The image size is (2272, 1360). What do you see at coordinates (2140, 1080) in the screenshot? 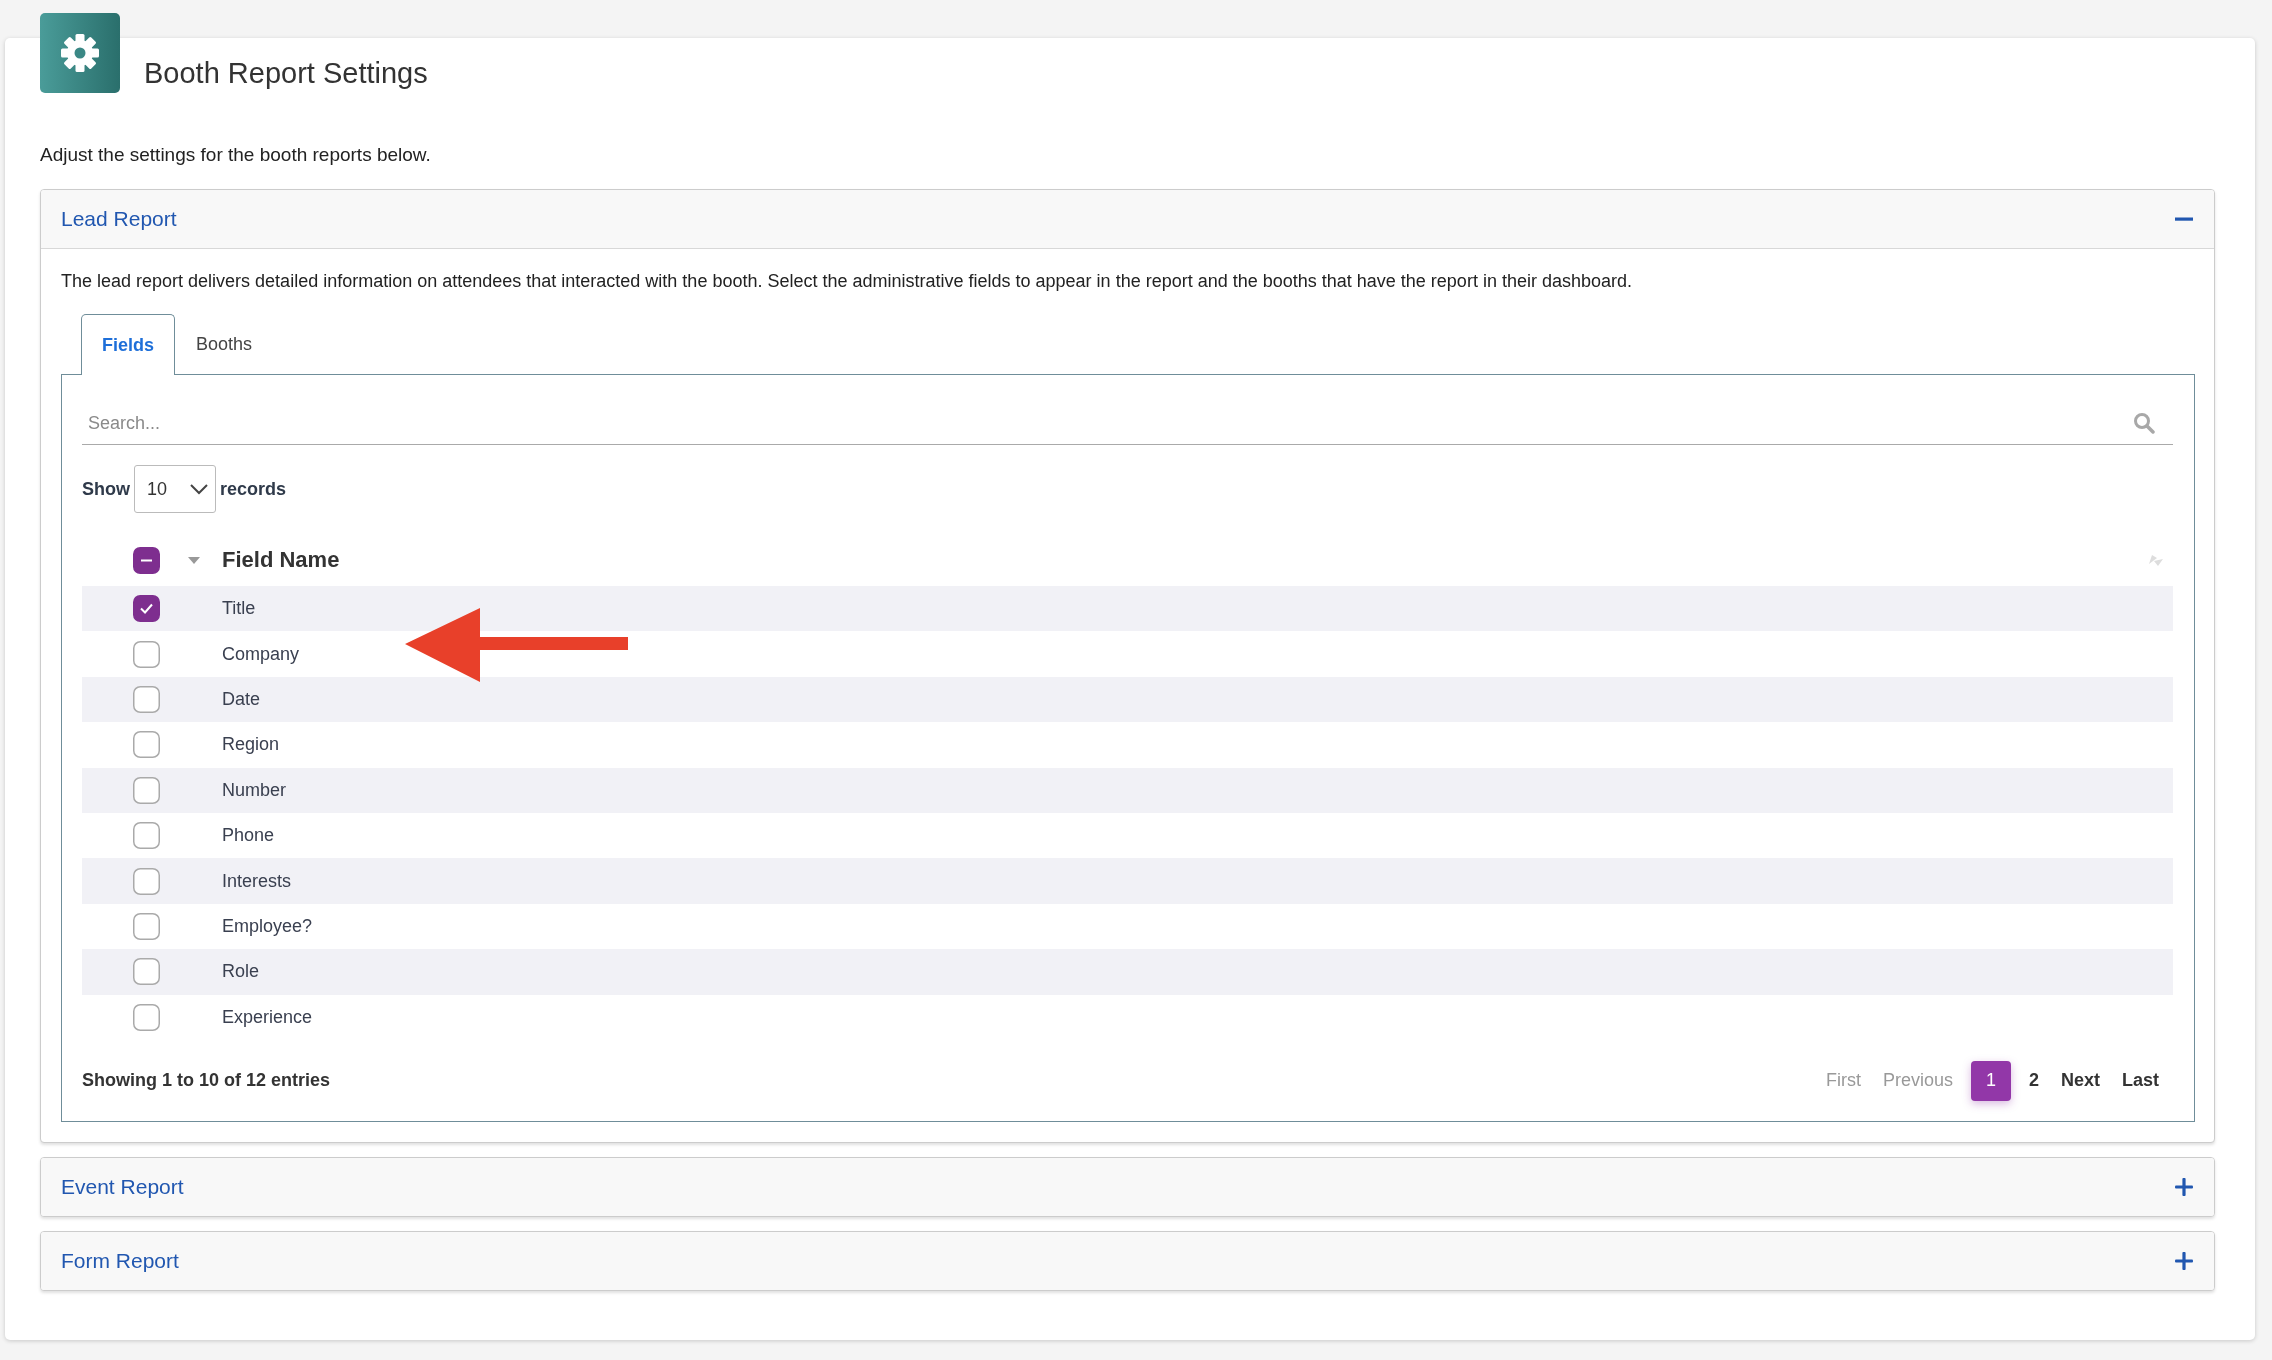
I see `pagination-button: Last` at bounding box center [2140, 1080].